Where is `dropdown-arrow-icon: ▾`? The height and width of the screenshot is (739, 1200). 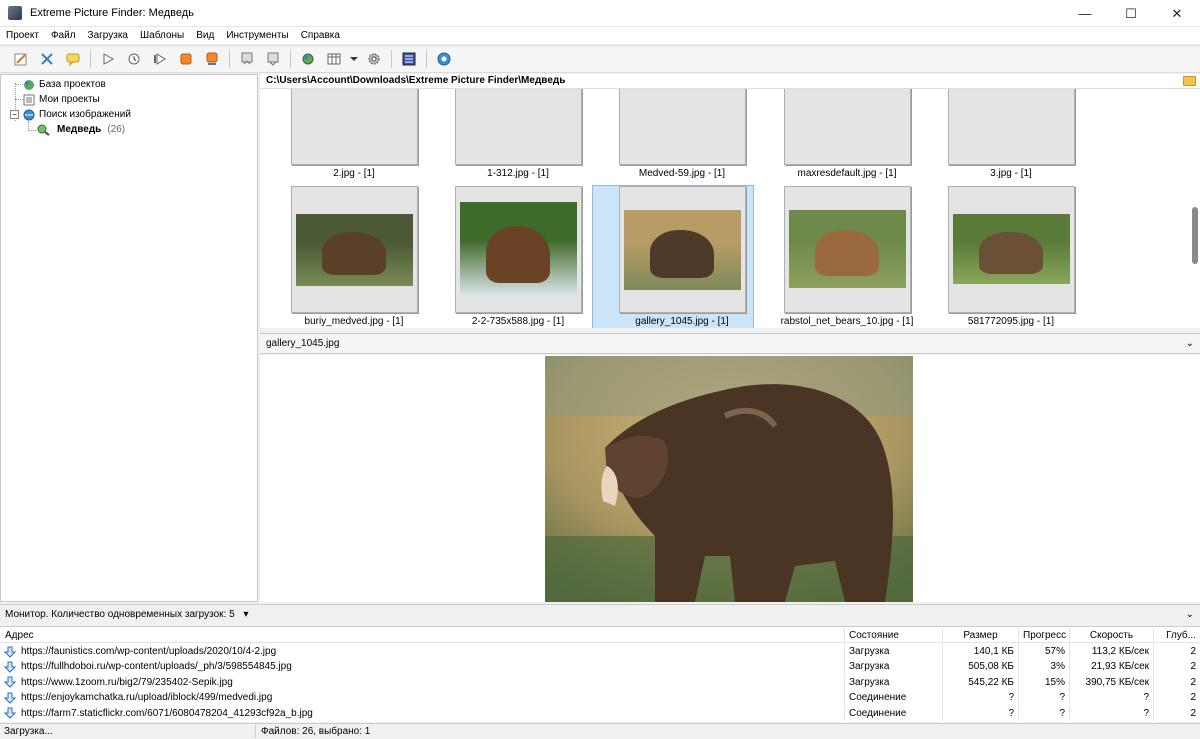
dropdown-arrow-icon: ▾ is located at coordinates (245, 614).